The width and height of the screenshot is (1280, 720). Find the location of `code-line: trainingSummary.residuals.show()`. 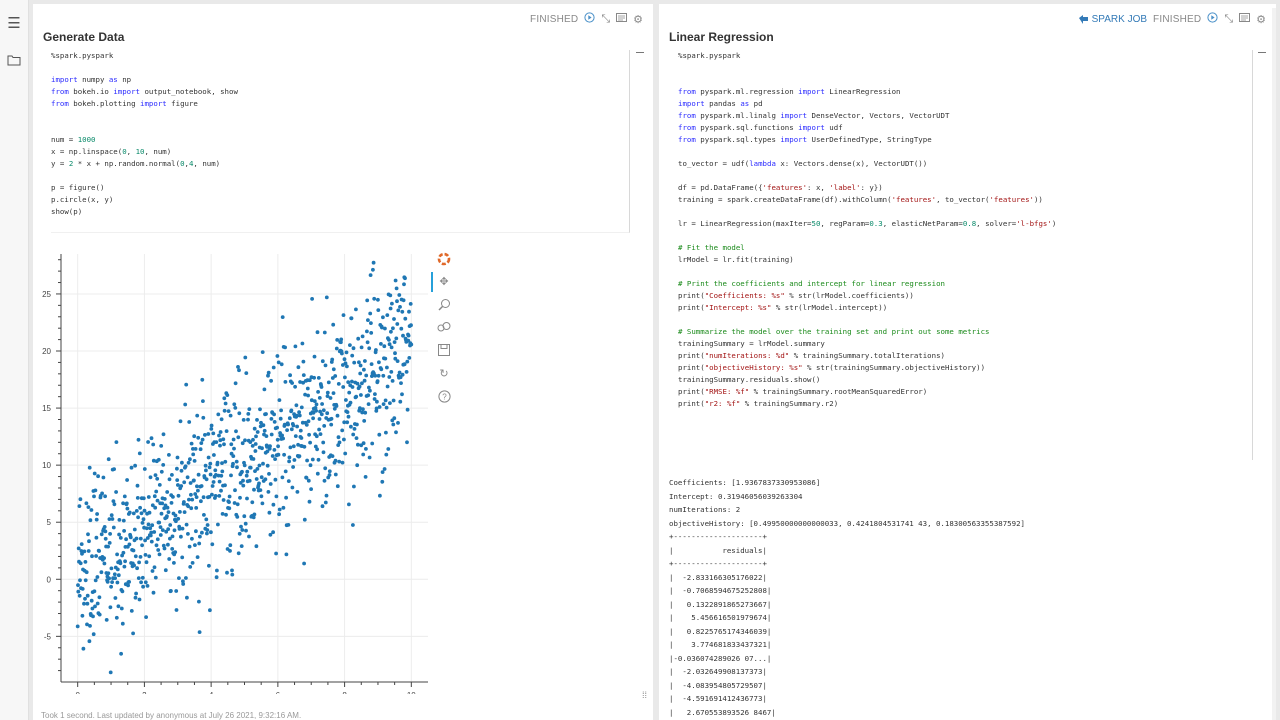

code-line: trainingSummary.residuals.show() is located at coordinates (965, 380).